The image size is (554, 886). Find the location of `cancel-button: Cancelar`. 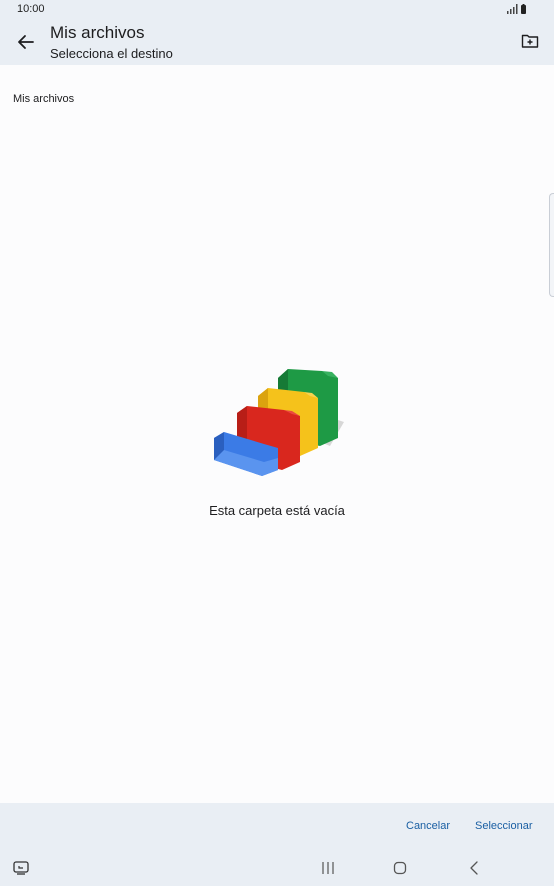

cancel-button: Cancelar is located at coordinates (428, 826).